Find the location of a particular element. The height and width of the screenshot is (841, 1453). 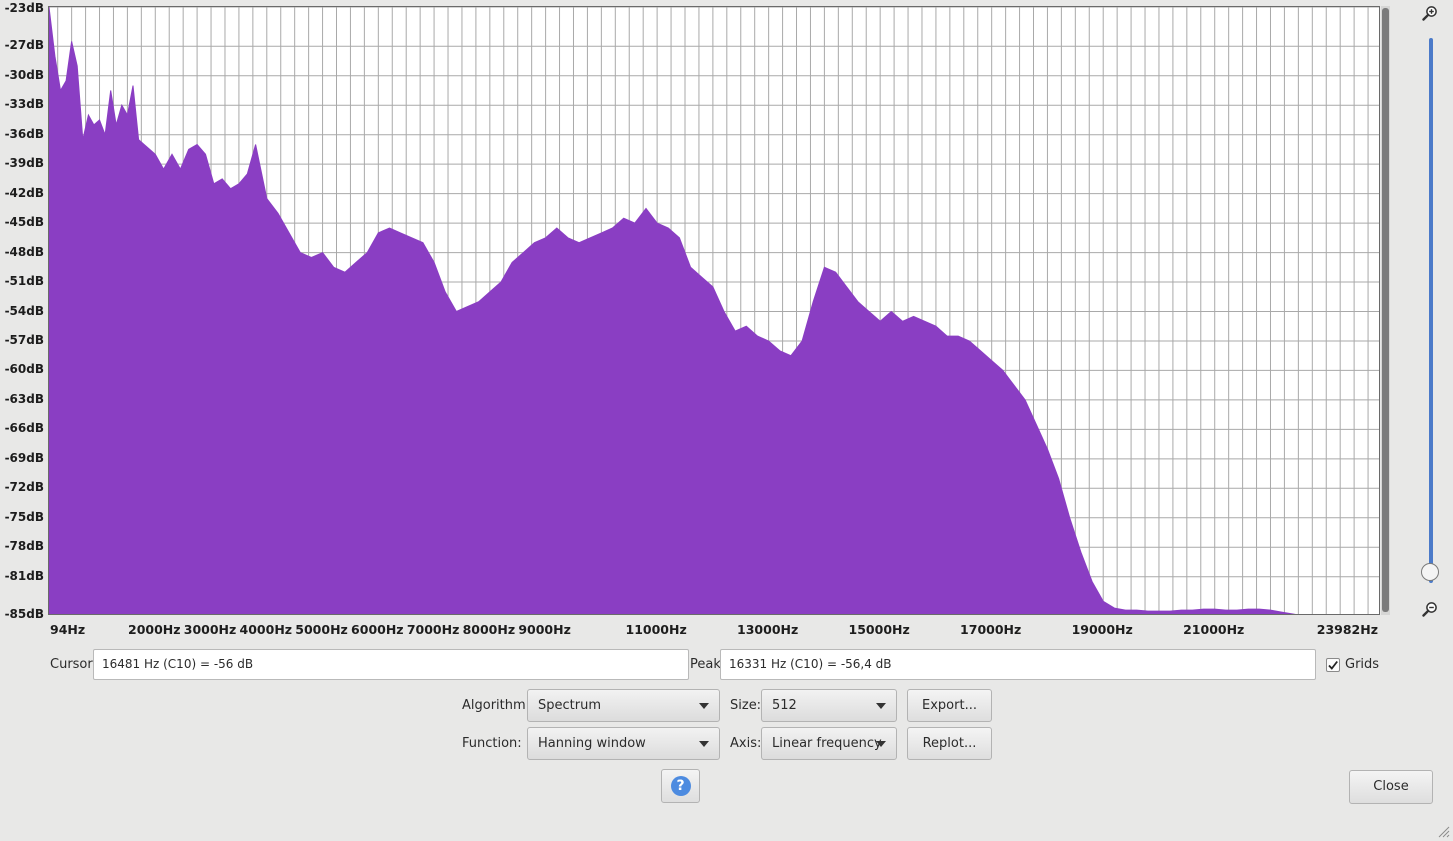

y-tick-label: -85dB is located at coordinates (24, 614).